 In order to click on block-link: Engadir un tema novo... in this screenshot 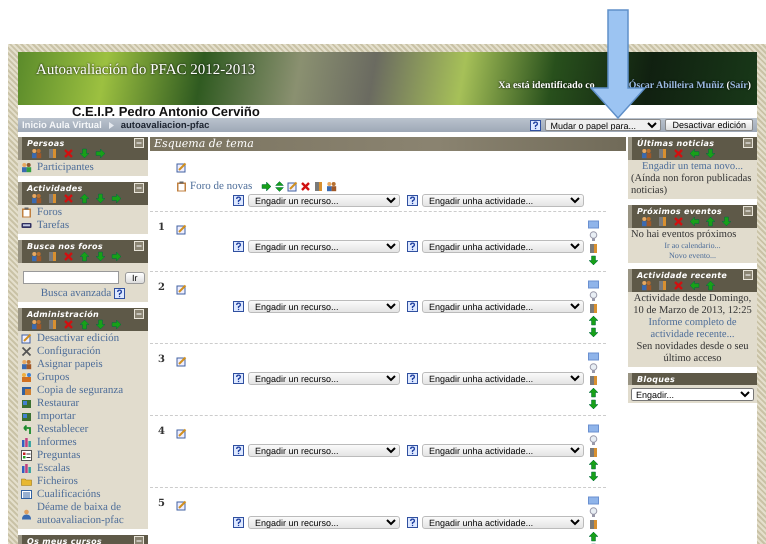, I will do `click(692, 167)`.